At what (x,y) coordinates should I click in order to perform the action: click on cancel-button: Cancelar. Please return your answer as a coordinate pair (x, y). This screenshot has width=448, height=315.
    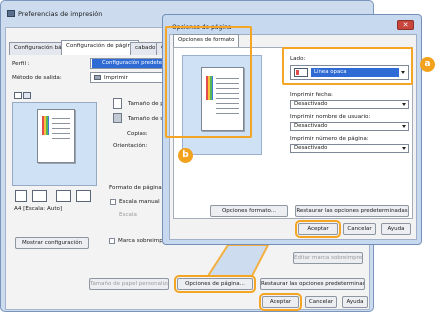
    Looking at the image, I should click on (321, 302).